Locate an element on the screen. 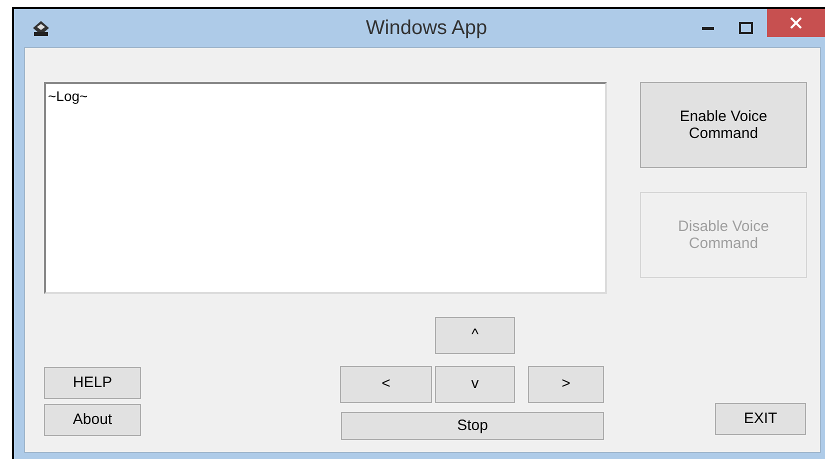  voice-command-button: Enable Voice Command is located at coordinates (723, 125).